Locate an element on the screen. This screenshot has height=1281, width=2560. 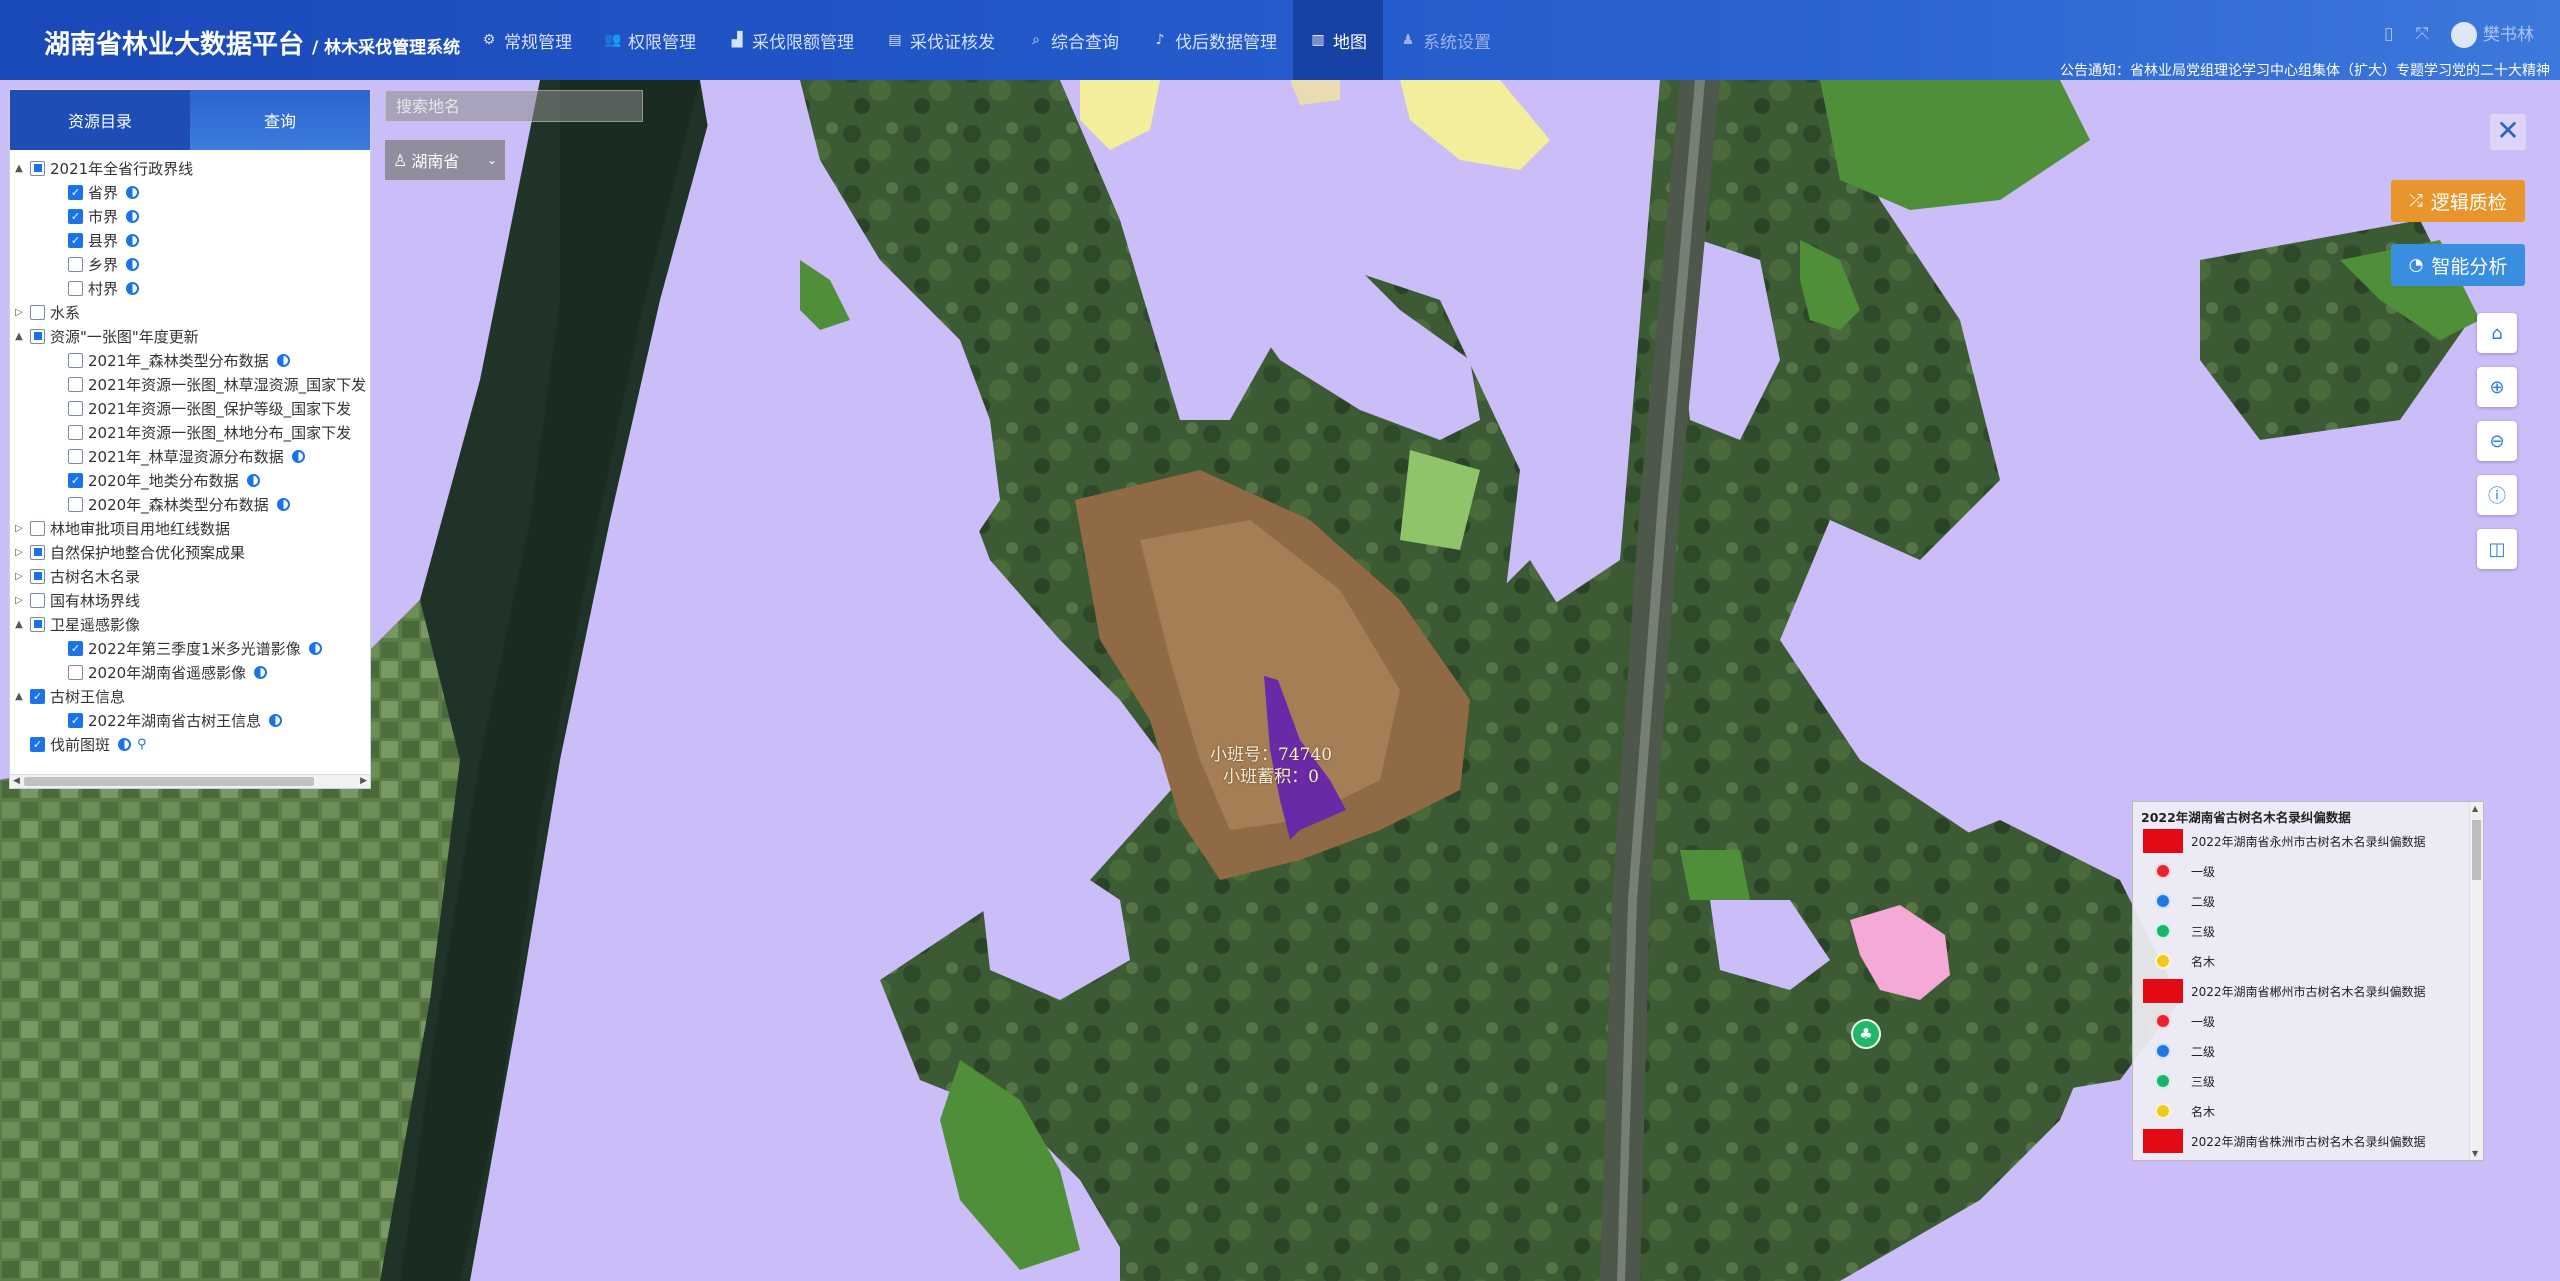
logic-check-button: ⤮ 逻辑质检 is located at coordinates (2458, 201).